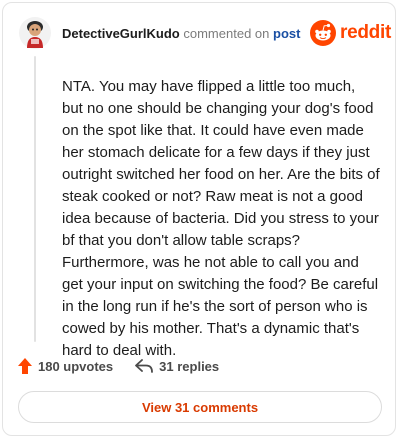  I want to click on user-avatar, so click(35, 33).